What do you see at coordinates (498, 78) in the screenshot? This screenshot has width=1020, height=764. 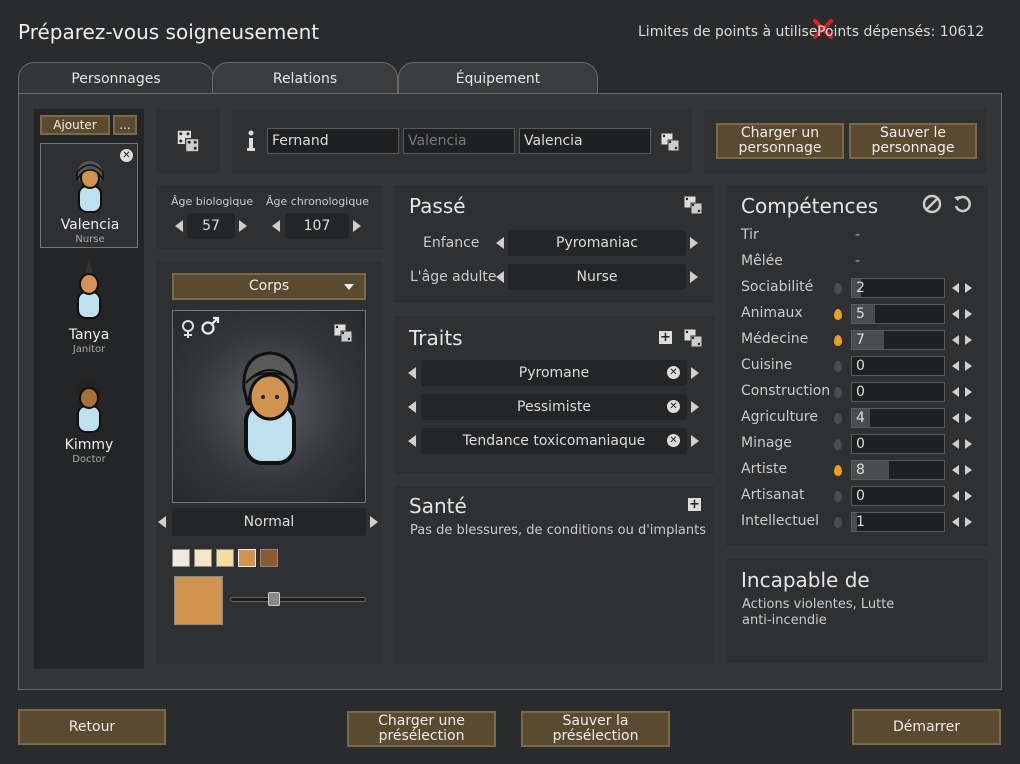 I see `tab-equipement: Équipement` at bounding box center [498, 78].